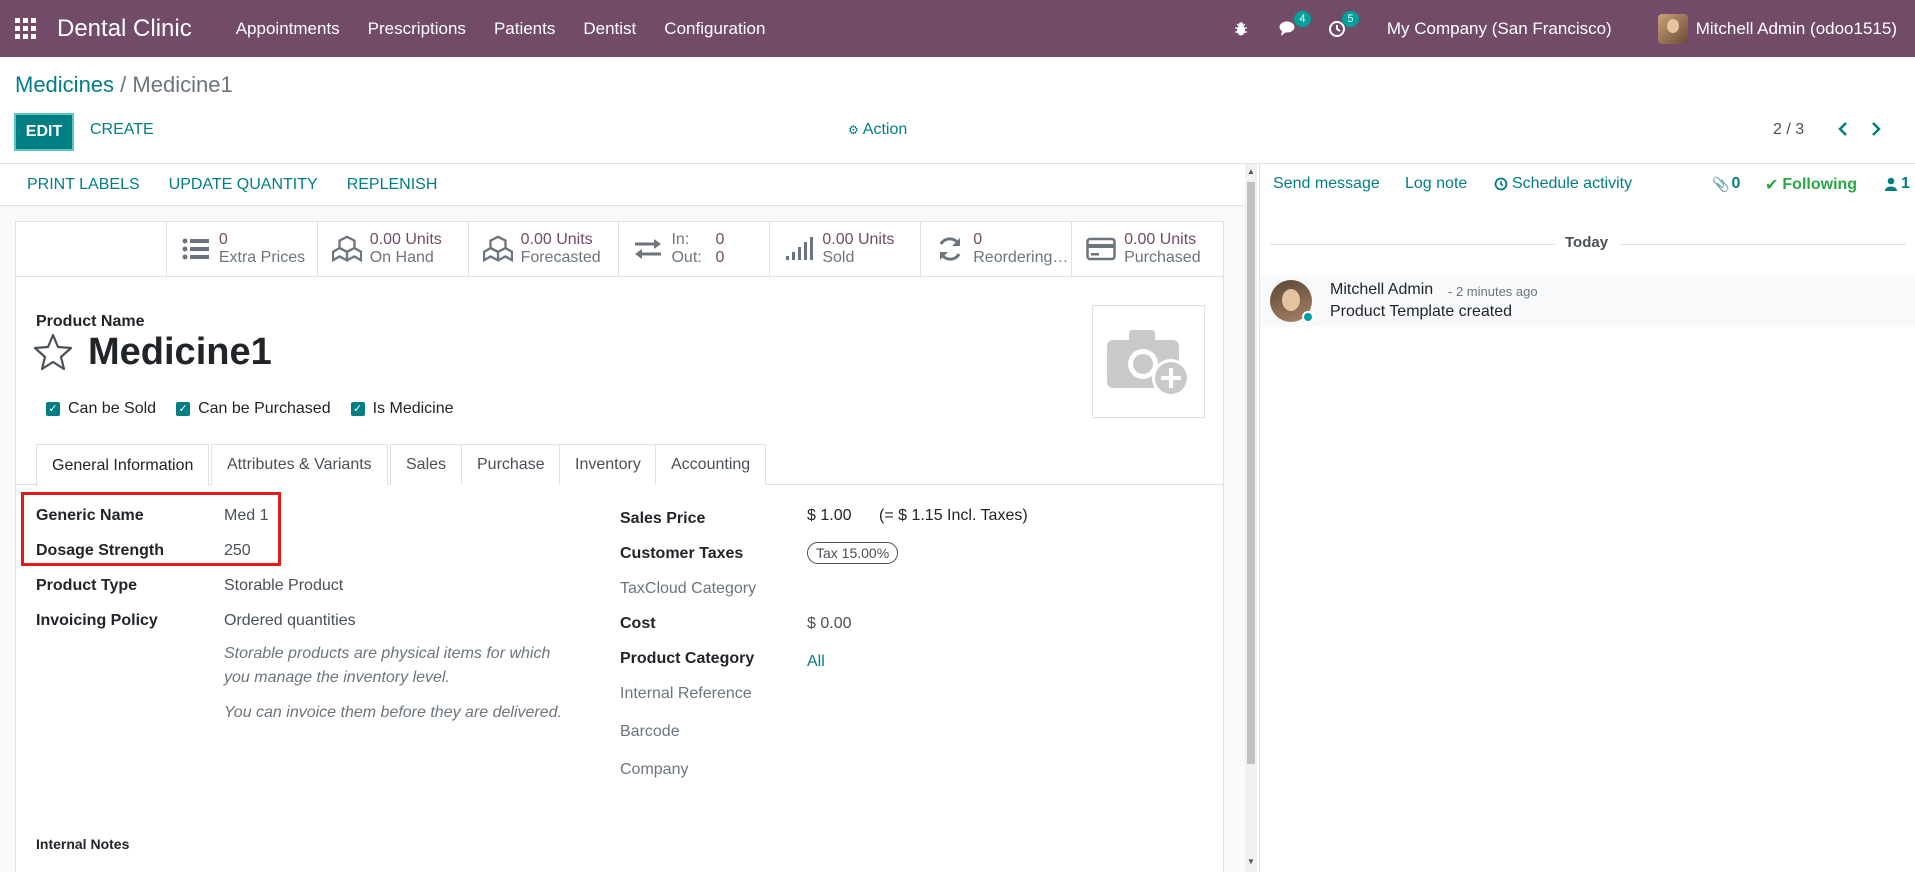  Describe the element at coordinates (290, 621) in the screenshot. I see `invoicing-policy-value: Ordered quantities` at that location.